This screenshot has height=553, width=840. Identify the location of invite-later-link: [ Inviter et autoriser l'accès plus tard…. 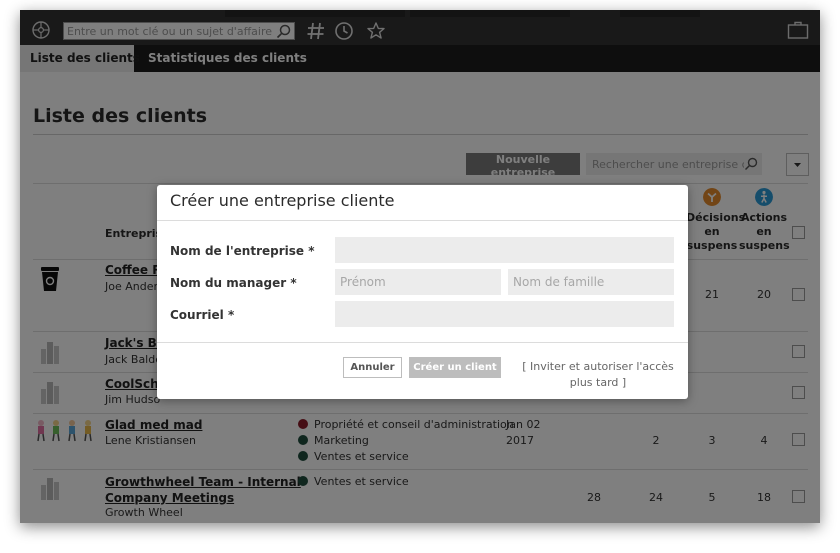
(598, 375).